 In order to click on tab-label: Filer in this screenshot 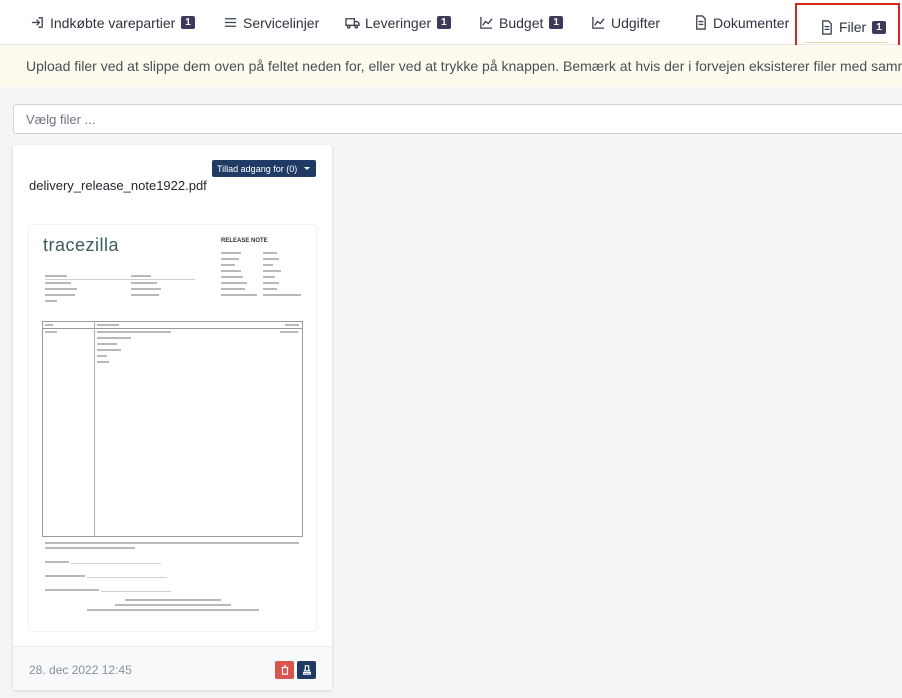, I will do `click(853, 27)`.